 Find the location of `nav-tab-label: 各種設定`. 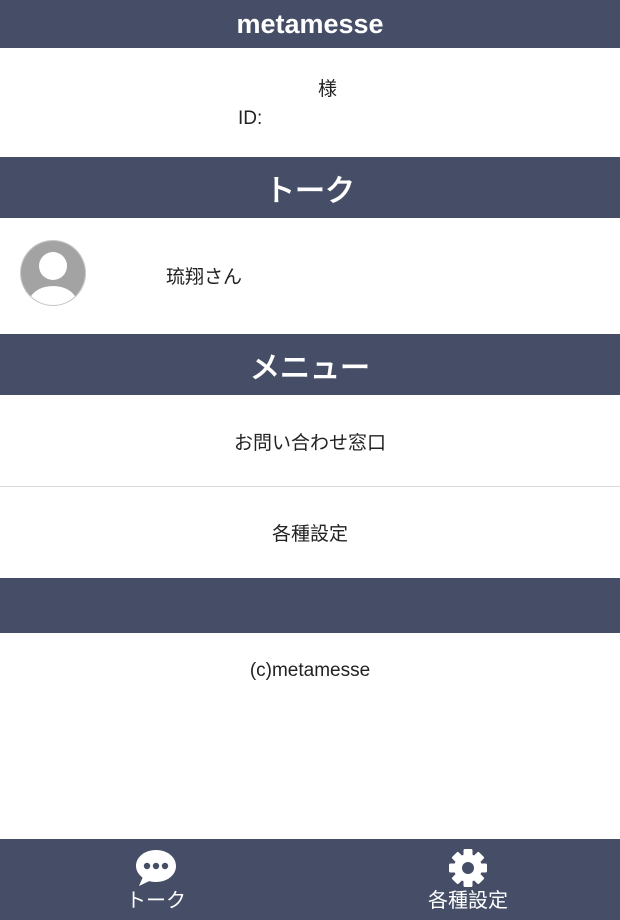

nav-tab-label: 各種設定 is located at coordinates (468, 900).